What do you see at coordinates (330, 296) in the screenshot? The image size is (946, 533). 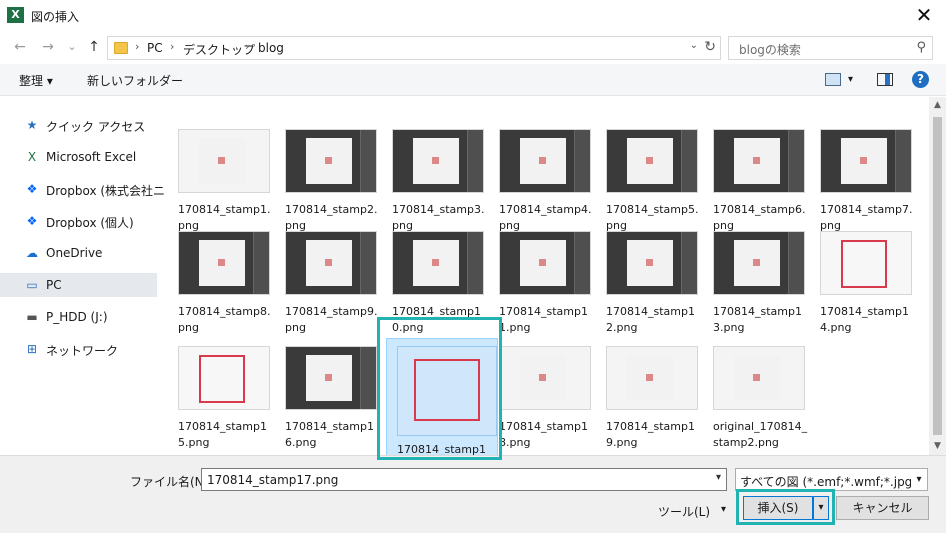 I see `file-item: 170814_stamp9.png` at bounding box center [330, 296].